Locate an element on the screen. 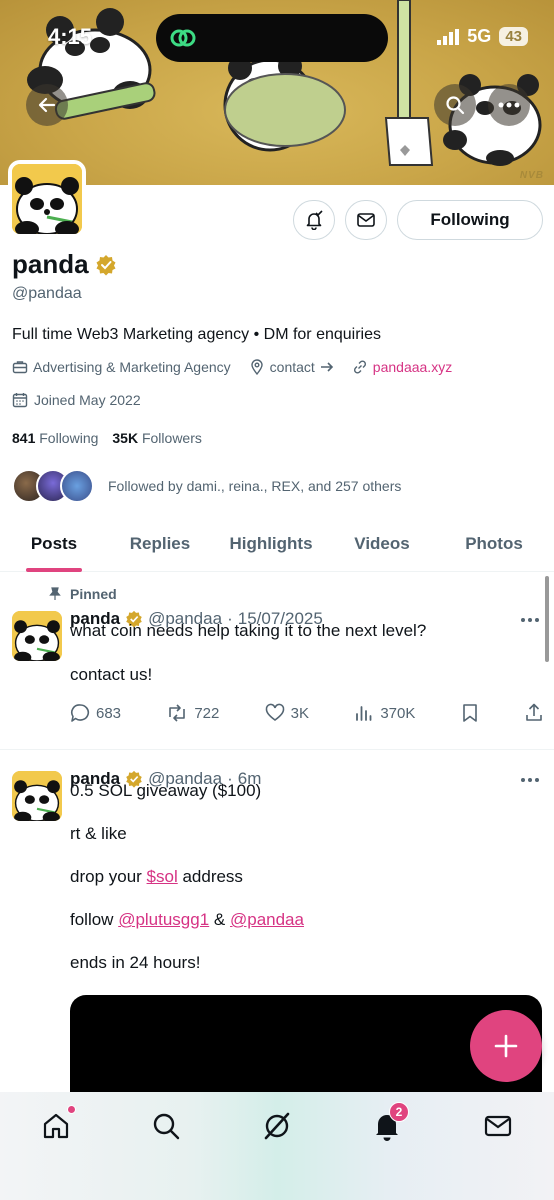 The width and height of the screenshot is (554, 1200). tab-replies: Replies is located at coordinates (160, 544).